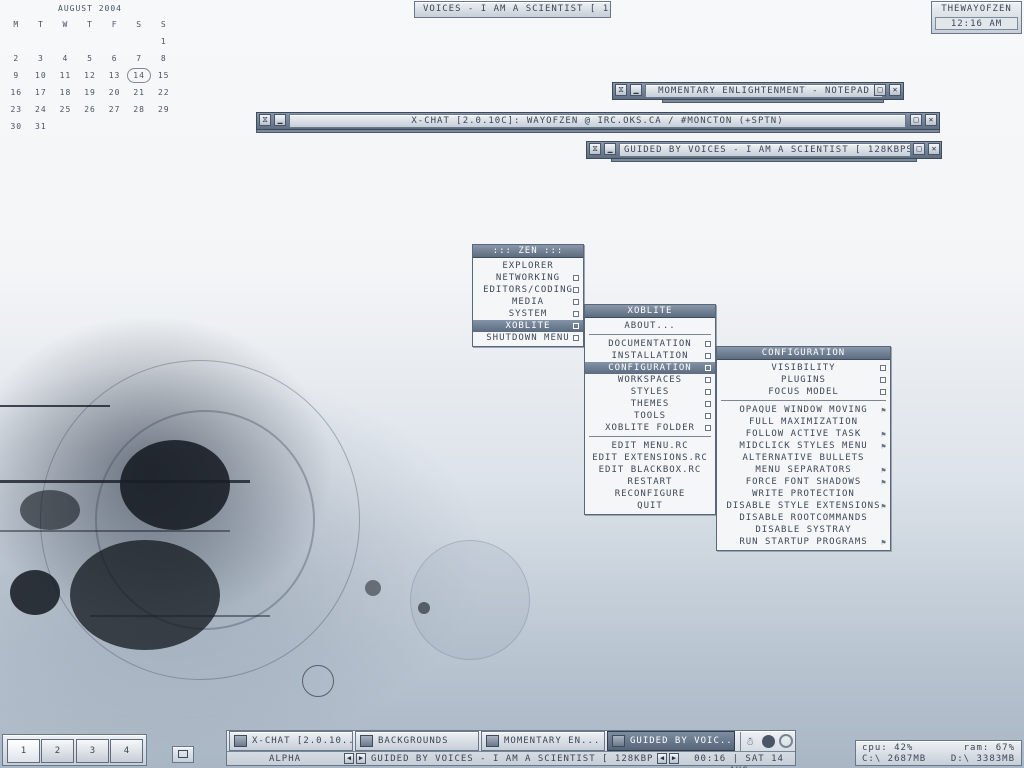  I want to click on calendar-day: 14, so click(139, 75).